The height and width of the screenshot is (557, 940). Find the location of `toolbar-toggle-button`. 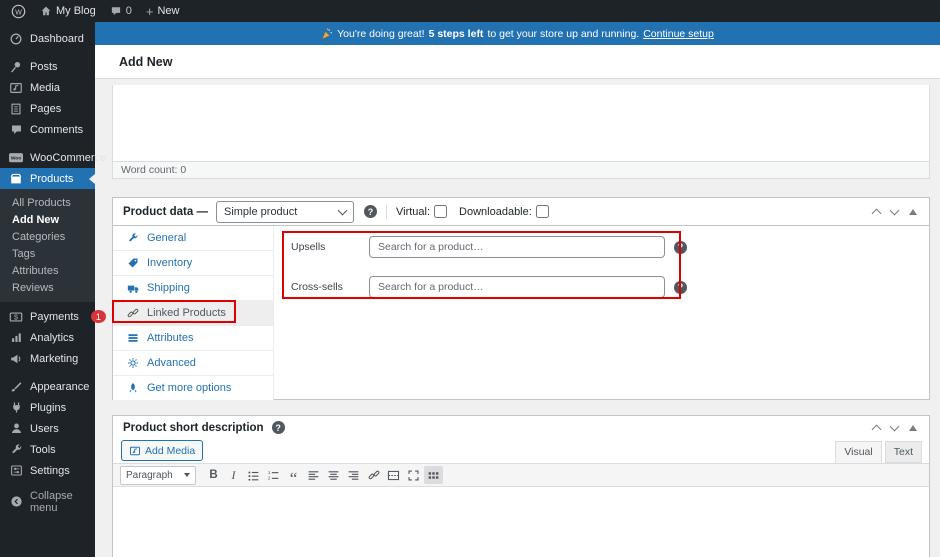

toolbar-toggle-button is located at coordinates (433, 475).